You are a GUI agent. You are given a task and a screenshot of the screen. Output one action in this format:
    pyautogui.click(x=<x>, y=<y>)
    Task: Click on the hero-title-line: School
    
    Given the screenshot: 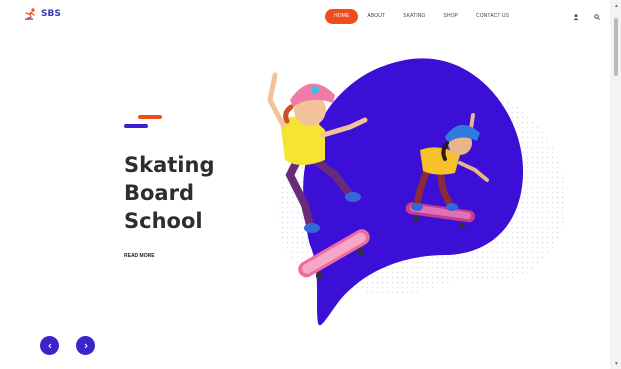 What is the action you would take?
    pyautogui.click(x=163, y=221)
    